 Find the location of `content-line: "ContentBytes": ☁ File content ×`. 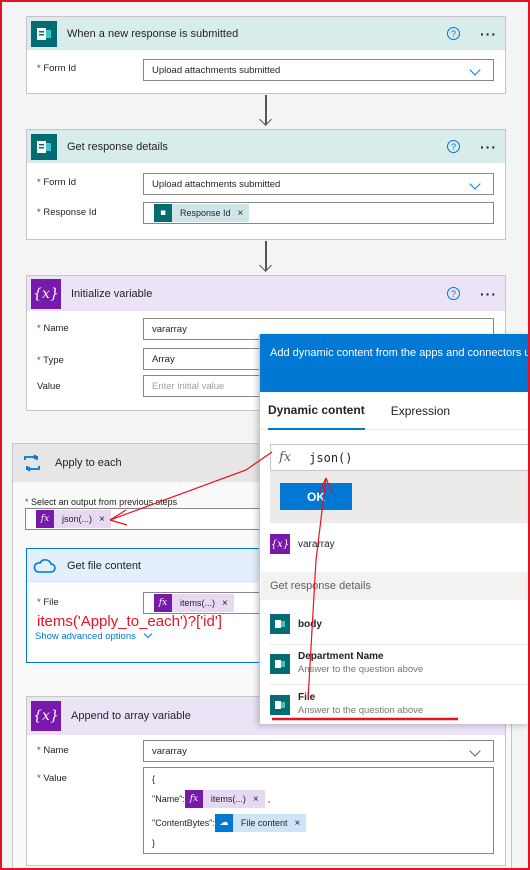

content-line: "ContentBytes": ☁ File content × is located at coordinates (318, 823).